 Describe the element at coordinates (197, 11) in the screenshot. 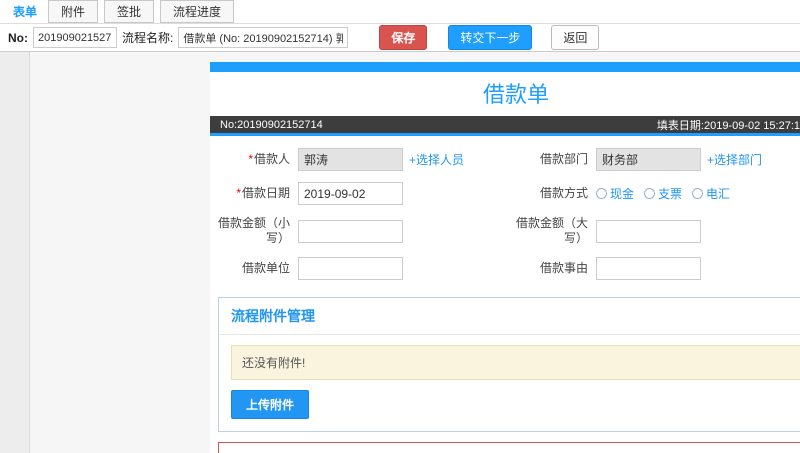

I see `tab-process-progress: 流程进度` at that location.